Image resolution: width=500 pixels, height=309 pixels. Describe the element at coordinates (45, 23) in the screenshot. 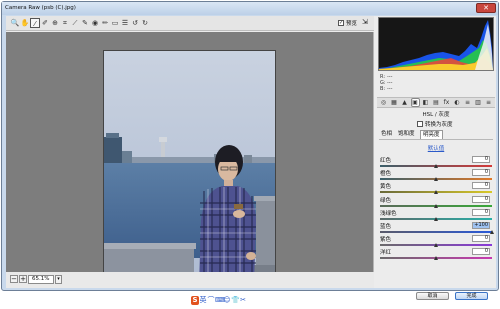

I see `color-sampler-tool-icon: ✐` at that location.